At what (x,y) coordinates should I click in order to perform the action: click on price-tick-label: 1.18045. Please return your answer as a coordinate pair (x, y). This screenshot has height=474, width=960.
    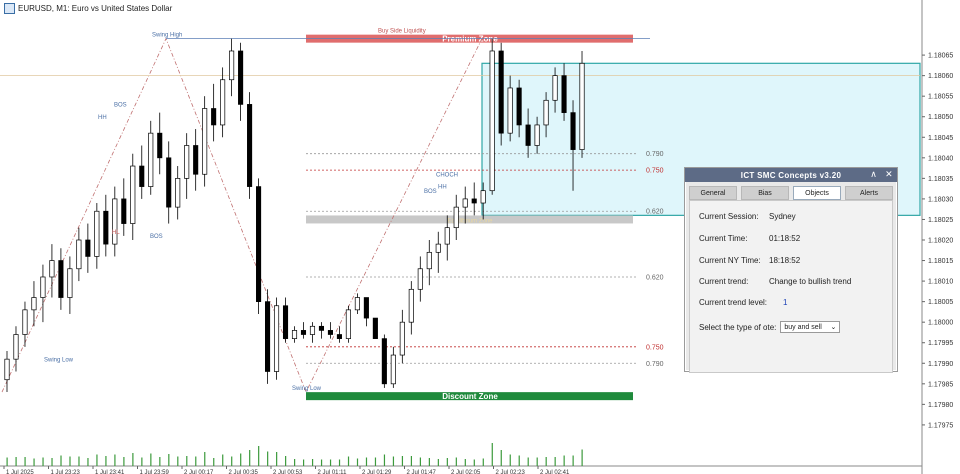
    Looking at the image, I should click on (940, 138).